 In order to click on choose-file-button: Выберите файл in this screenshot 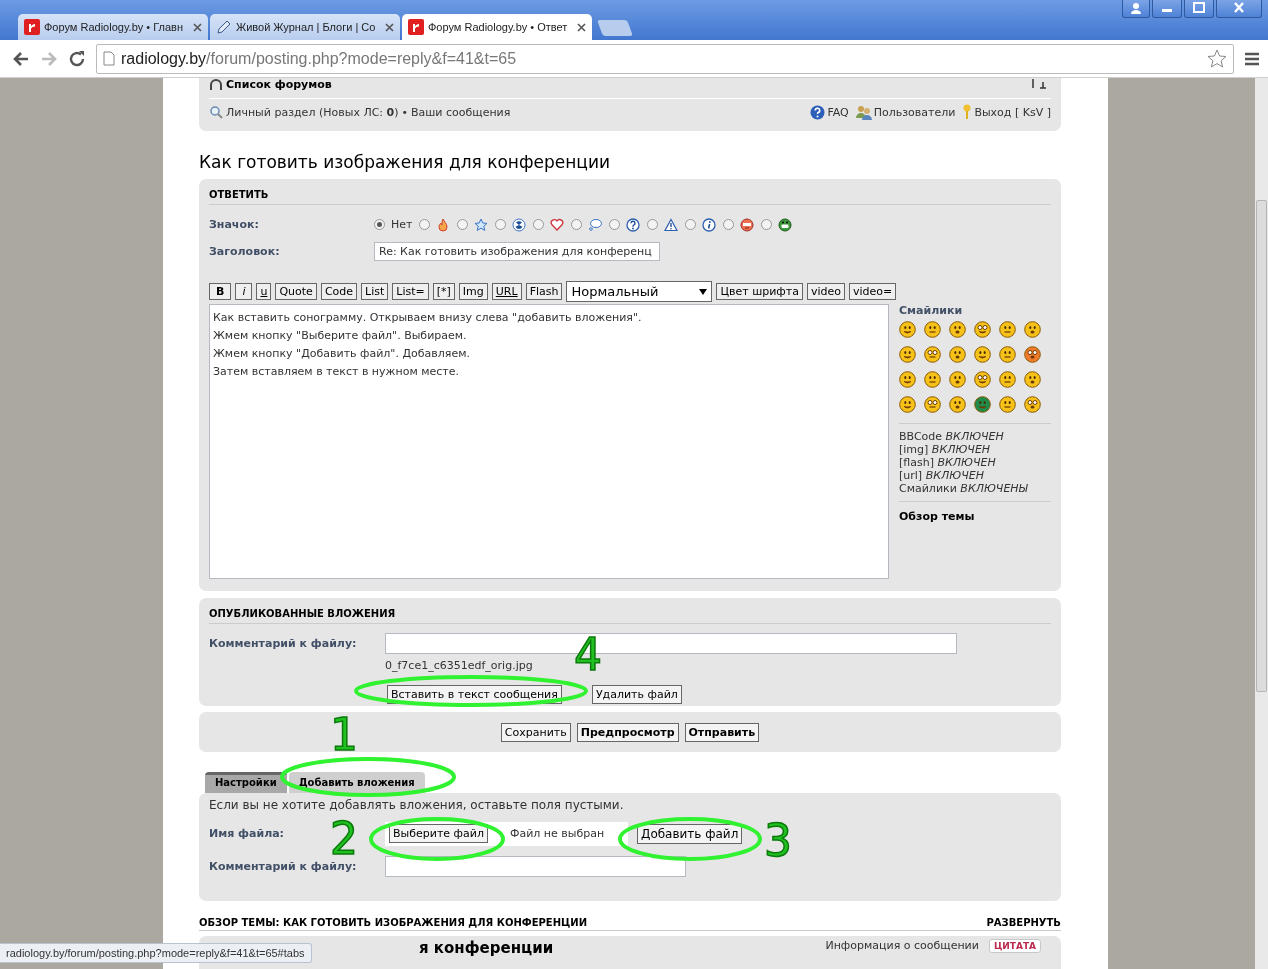, I will do `click(438, 833)`.